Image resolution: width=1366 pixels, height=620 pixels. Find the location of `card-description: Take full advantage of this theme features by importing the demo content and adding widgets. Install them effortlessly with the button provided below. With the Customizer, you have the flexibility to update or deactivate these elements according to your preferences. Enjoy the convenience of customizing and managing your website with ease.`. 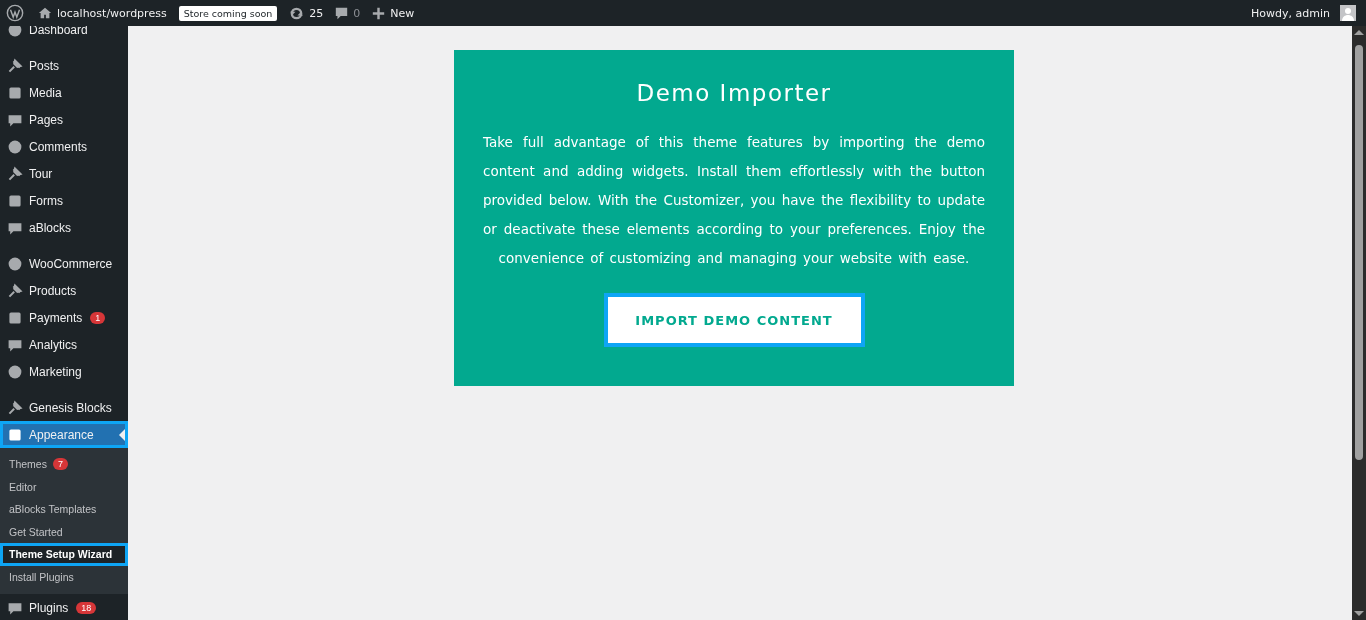

card-description: Take full advantage of this theme features by importing the demo content and adding widgets. Install them effortlessly with the button provided below. With the Customizer, you have the flexibility to update or deactivate these elements according to your preferences. Enjoy the convenience of customizing and managing your website with ease. is located at coordinates (734, 200).